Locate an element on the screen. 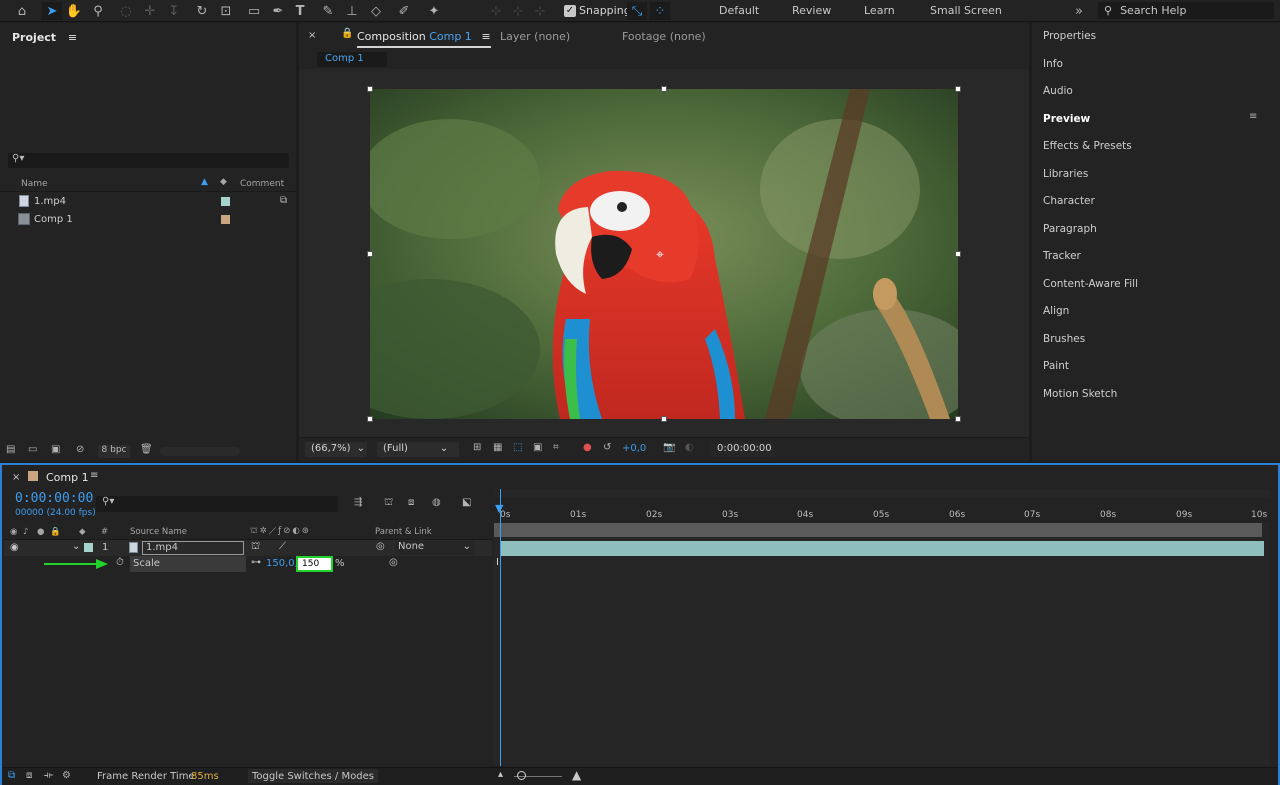 The height and width of the screenshot is (785, 1280). shy-layers-icon: ⧈ is located at coordinates (411, 502).